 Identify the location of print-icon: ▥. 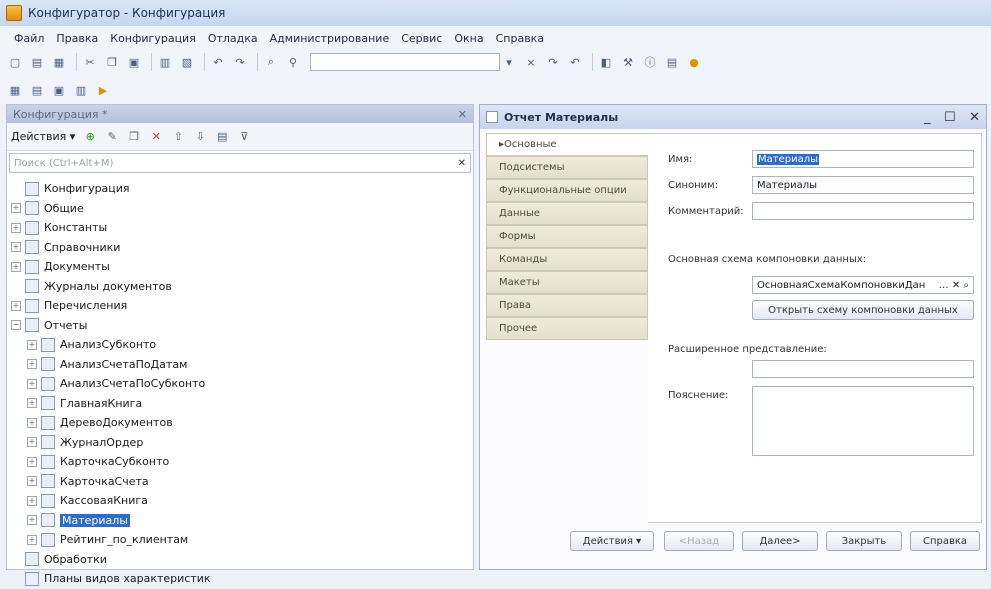
(165, 62).